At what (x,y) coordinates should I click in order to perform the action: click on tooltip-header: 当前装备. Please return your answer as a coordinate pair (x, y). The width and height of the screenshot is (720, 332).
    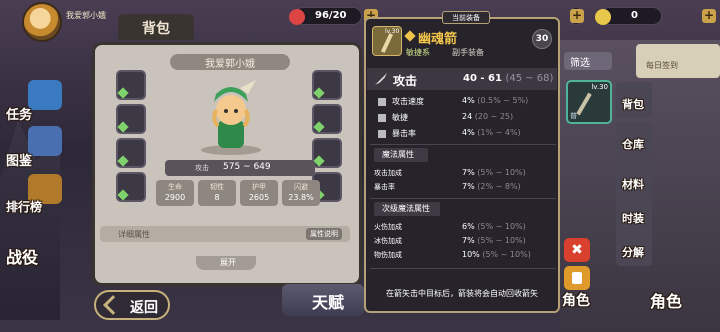
    Looking at the image, I should click on (466, 17).